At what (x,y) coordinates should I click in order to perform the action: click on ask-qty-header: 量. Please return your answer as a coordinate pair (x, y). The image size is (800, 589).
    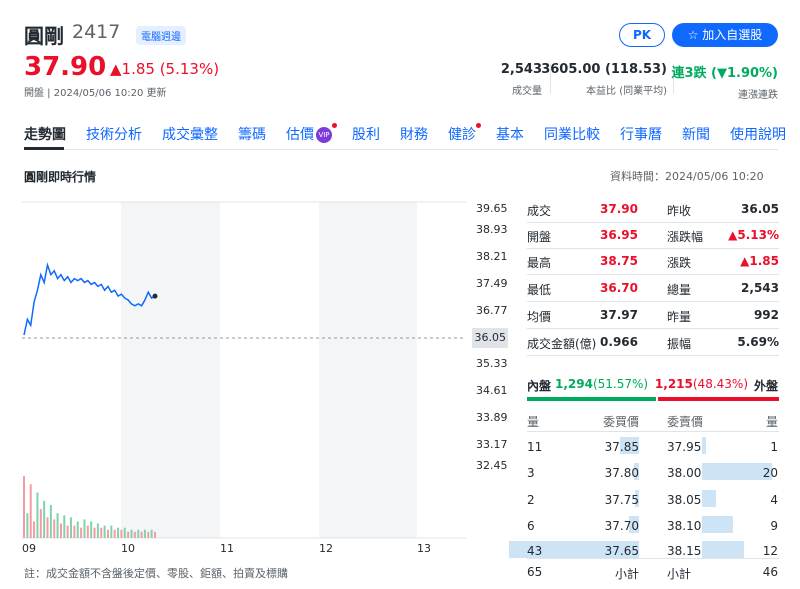
    Looking at the image, I should click on (771, 422).